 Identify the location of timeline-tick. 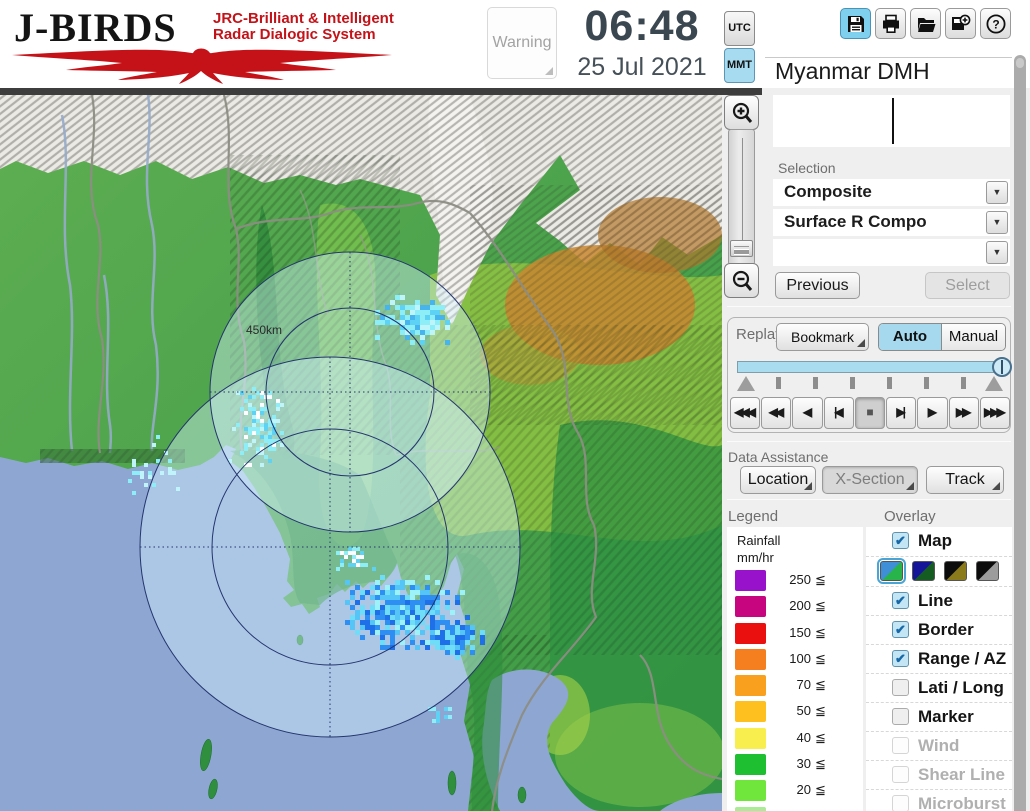
(815, 383).